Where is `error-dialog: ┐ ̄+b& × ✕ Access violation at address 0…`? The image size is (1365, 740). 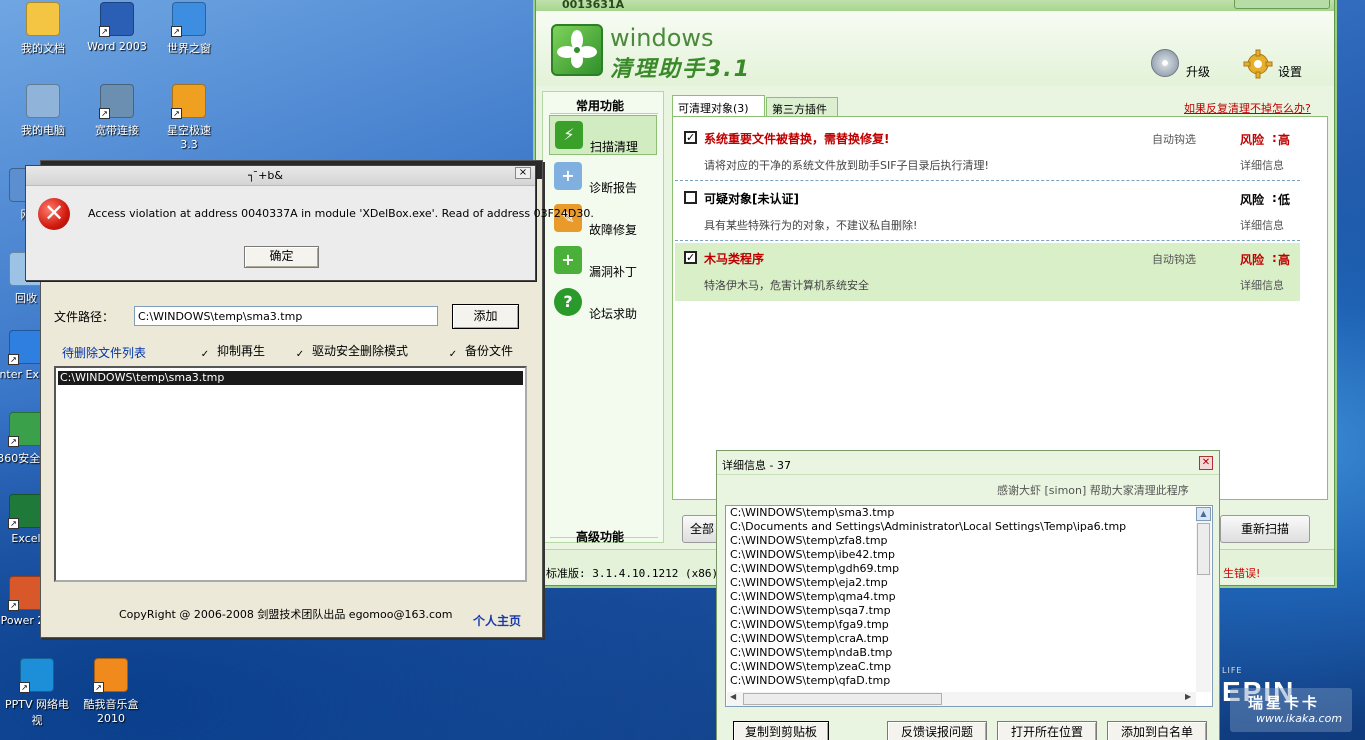
error-dialog: ┐ ̄+b& × ✕ Access violation at address 0… is located at coordinates (309, 223).